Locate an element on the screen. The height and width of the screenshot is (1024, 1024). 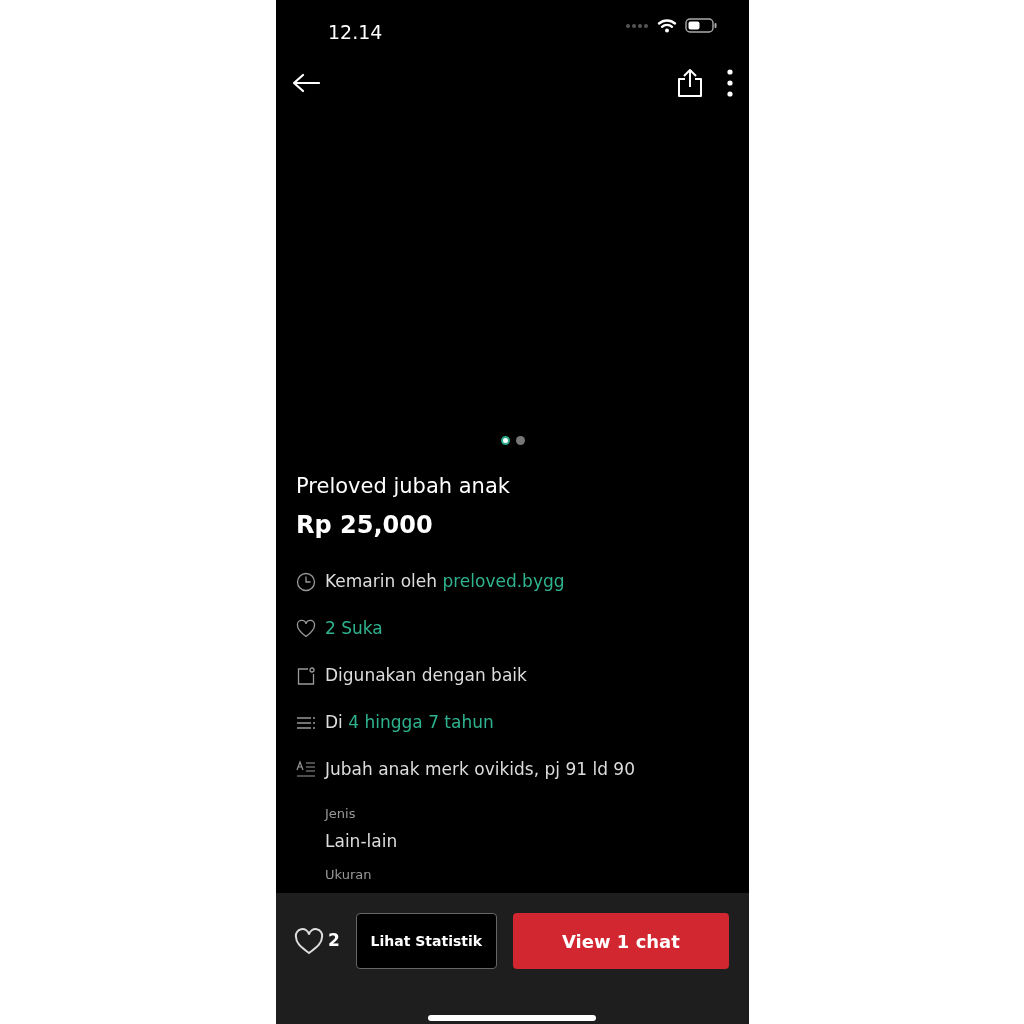
clock-icon is located at coordinates (306, 582).